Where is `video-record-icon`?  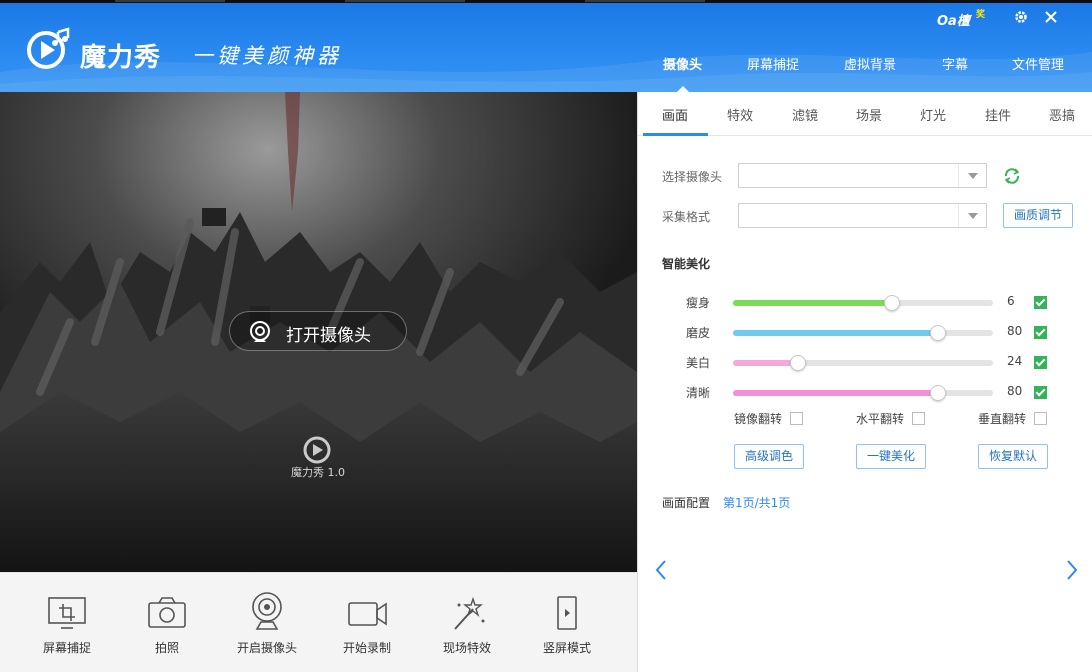
video-record-icon is located at coordinates (367, 614).